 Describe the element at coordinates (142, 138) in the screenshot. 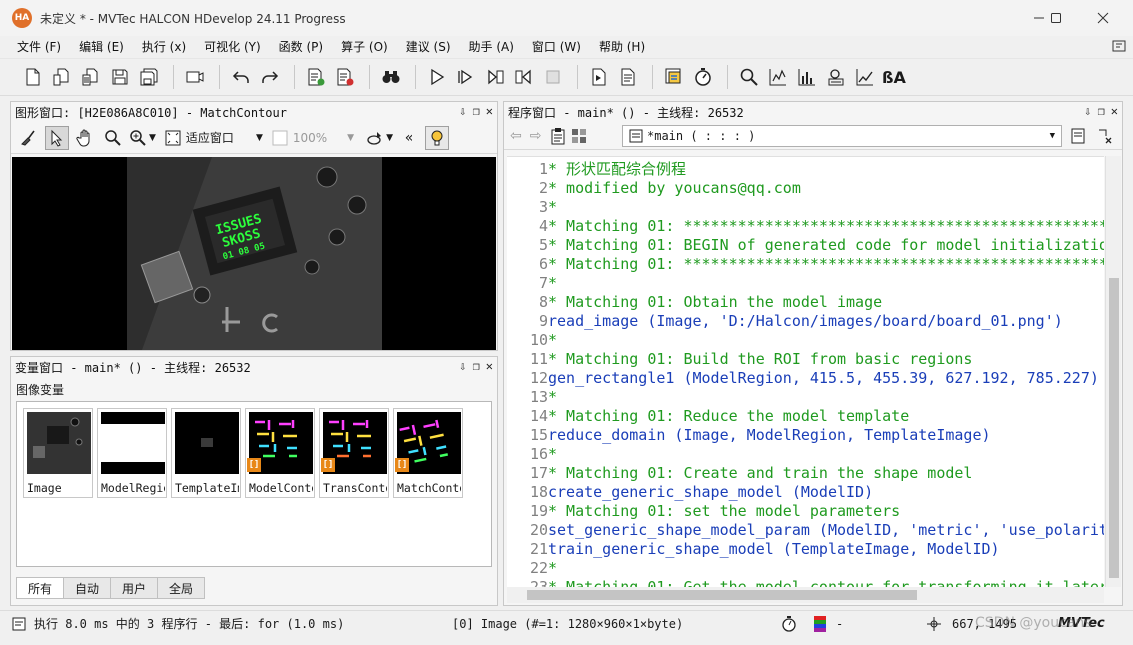

I see `zoom-tool-button: ▼` at that location.